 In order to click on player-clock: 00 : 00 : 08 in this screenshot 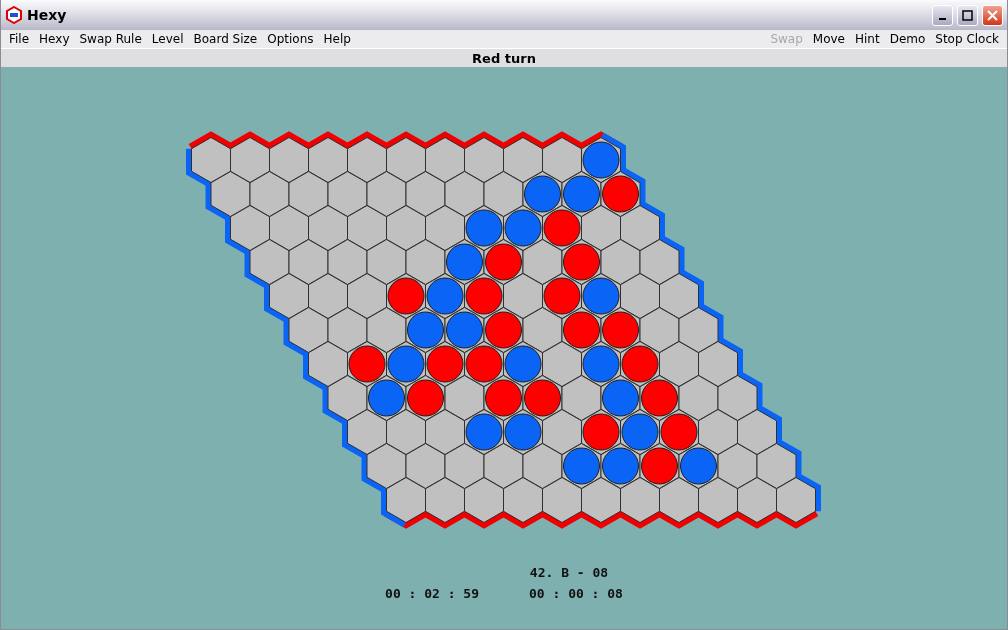, I will do `click(576, 593)`.